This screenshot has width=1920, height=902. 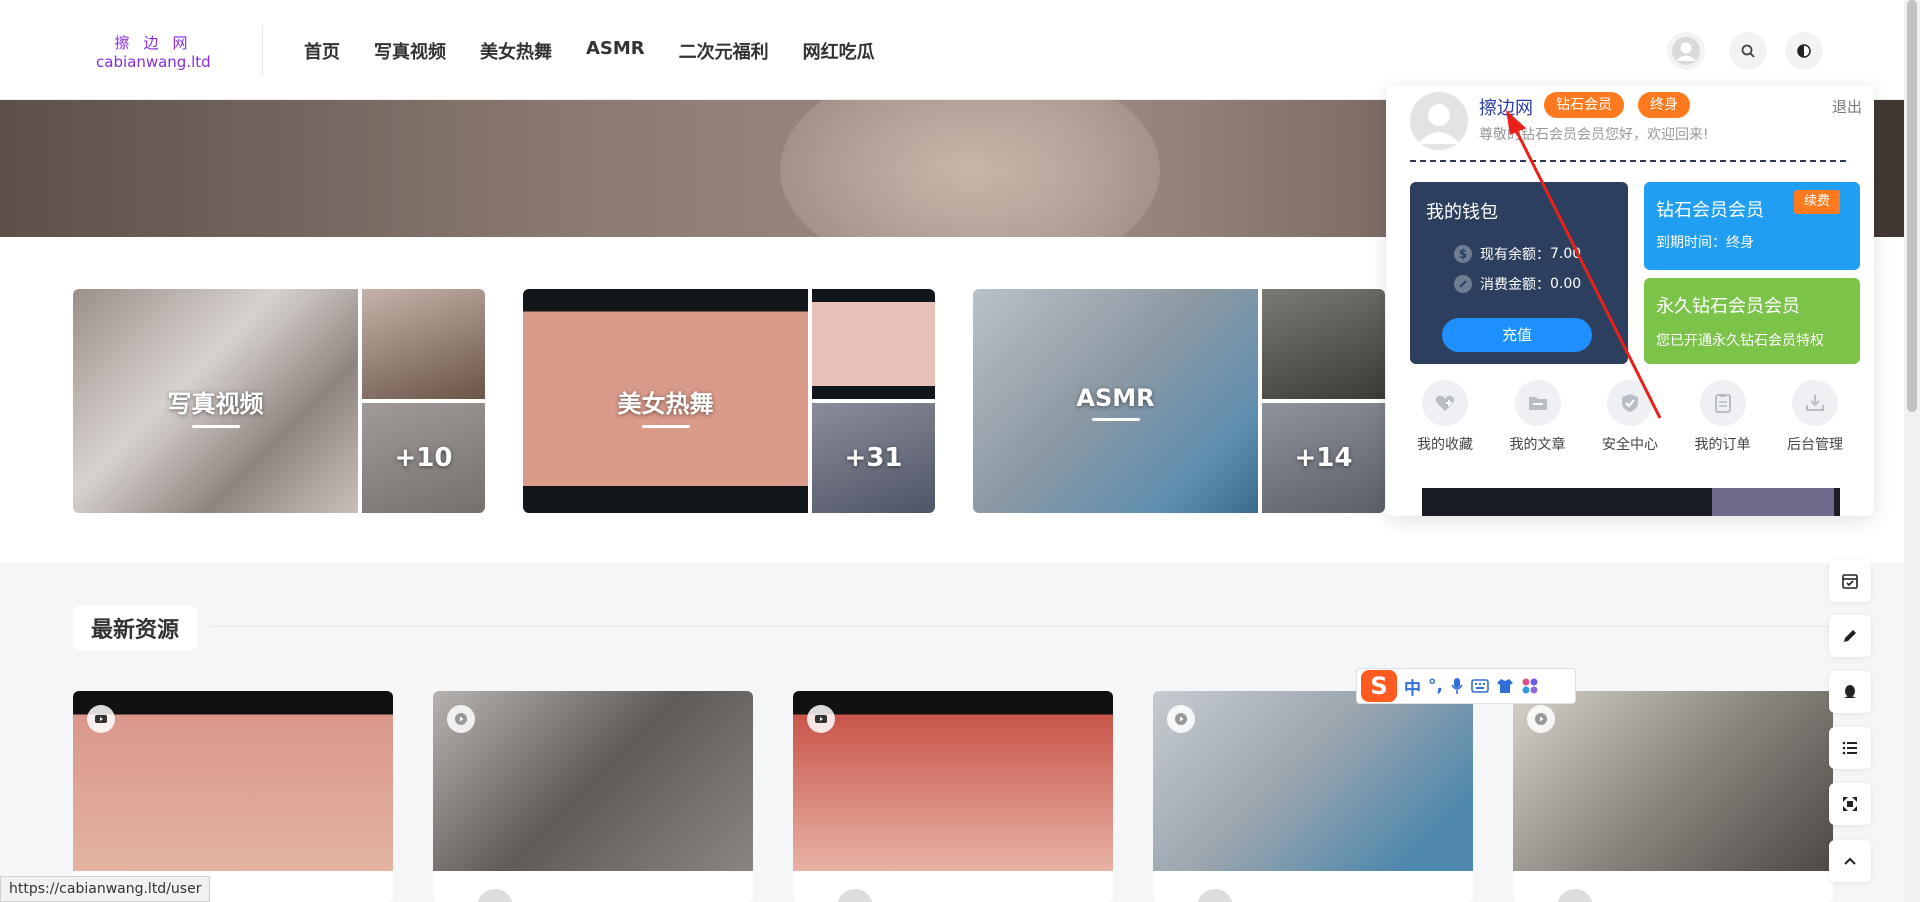 I want to click on vip-badge: 钻石会员, so click(x=1584, y=105).